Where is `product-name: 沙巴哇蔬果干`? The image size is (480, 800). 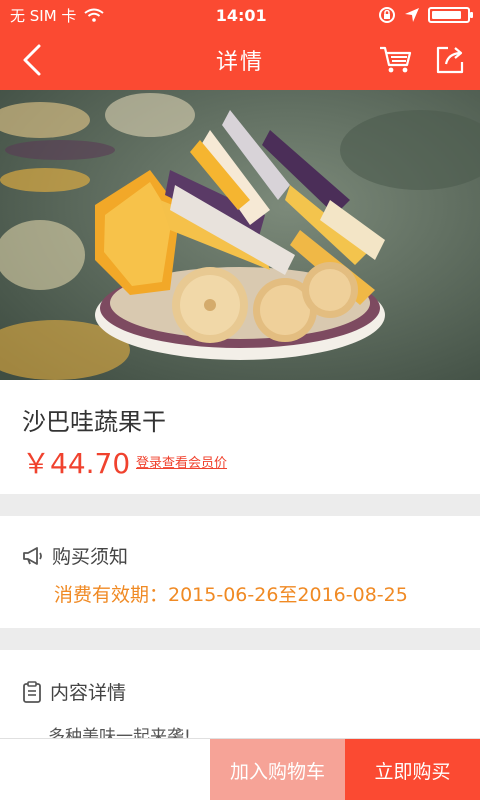 product-name: 沙巴哇蔬果干 is located at coordinates (94, 422).